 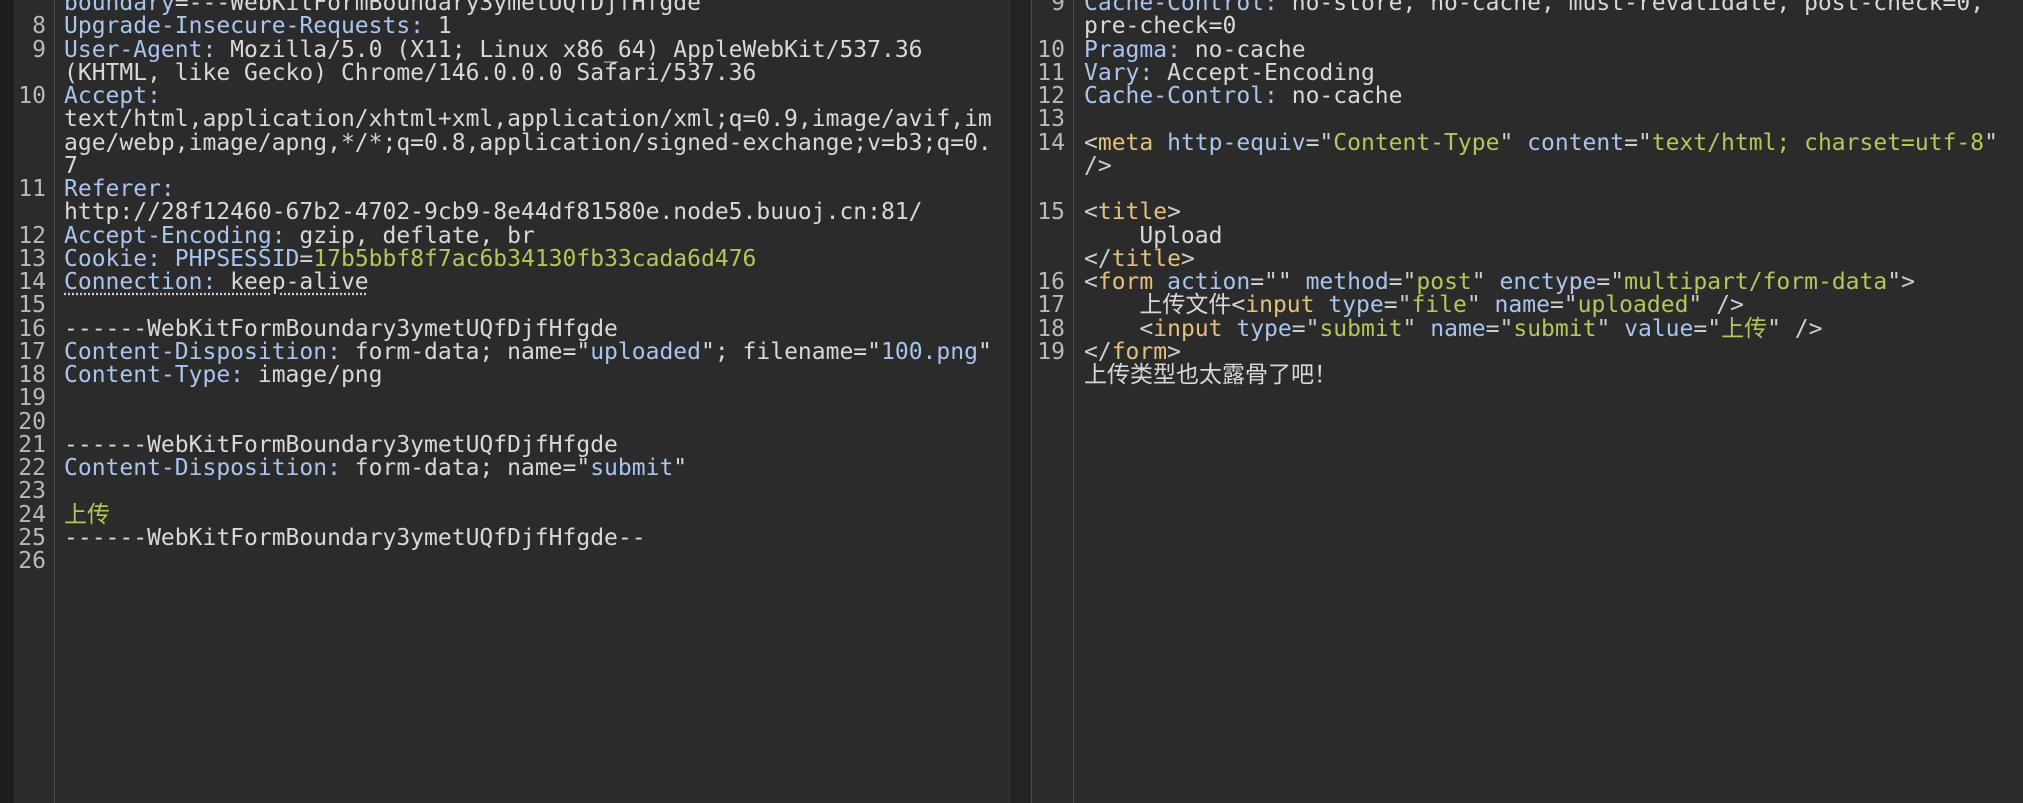 I want to click on code-token: 上传类型也太露骨了吧！, so click(x=1210, y=375).